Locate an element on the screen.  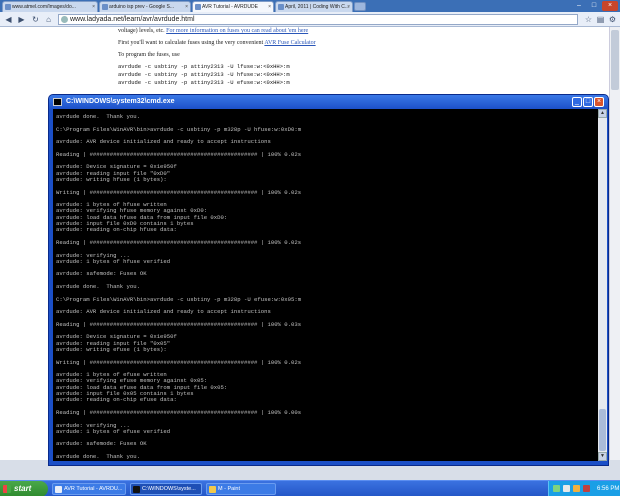
security-icon is located at coordinates (576, 488).